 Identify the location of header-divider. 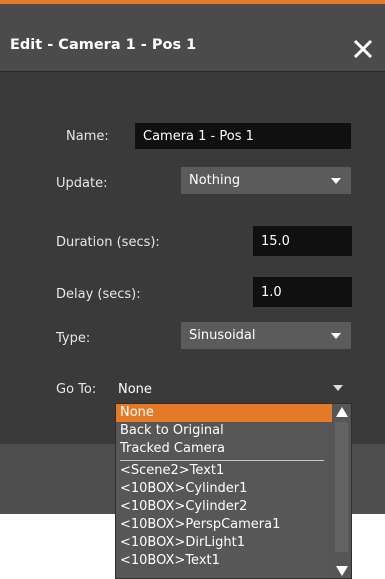
(192, 71).